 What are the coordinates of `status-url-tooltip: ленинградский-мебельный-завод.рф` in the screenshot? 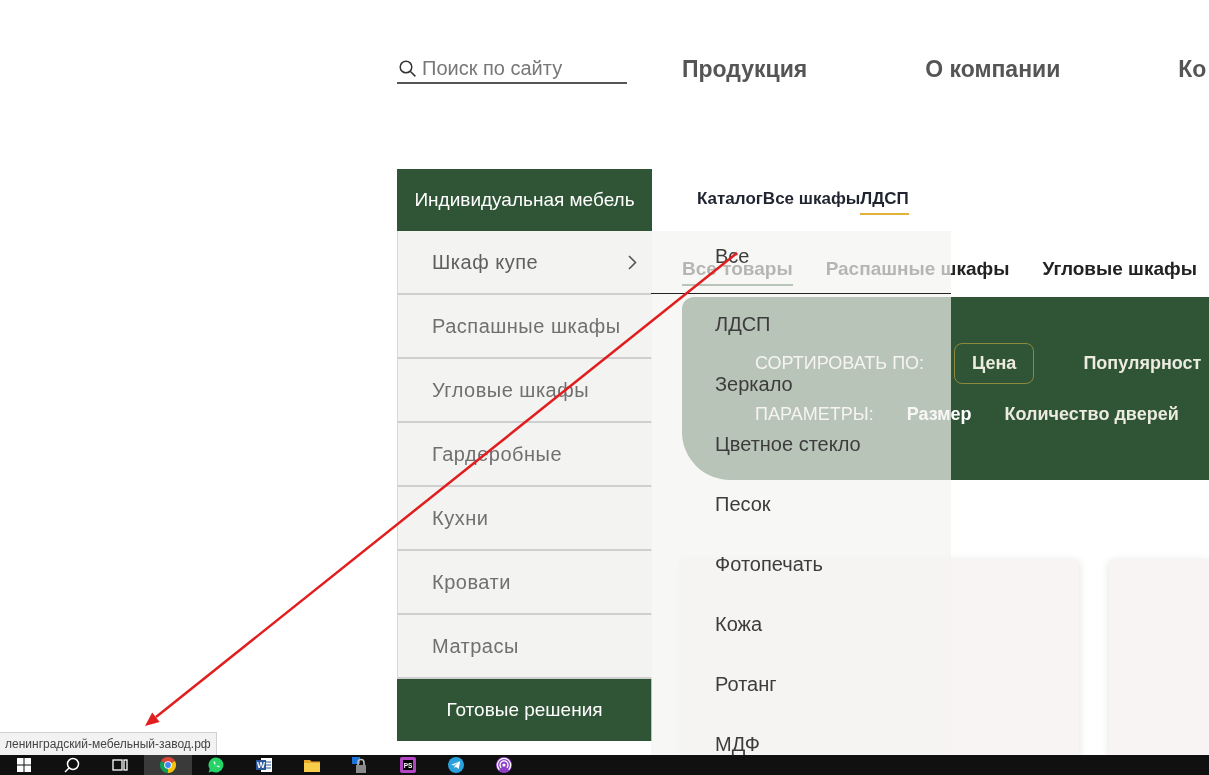 It's located at (108, 743).